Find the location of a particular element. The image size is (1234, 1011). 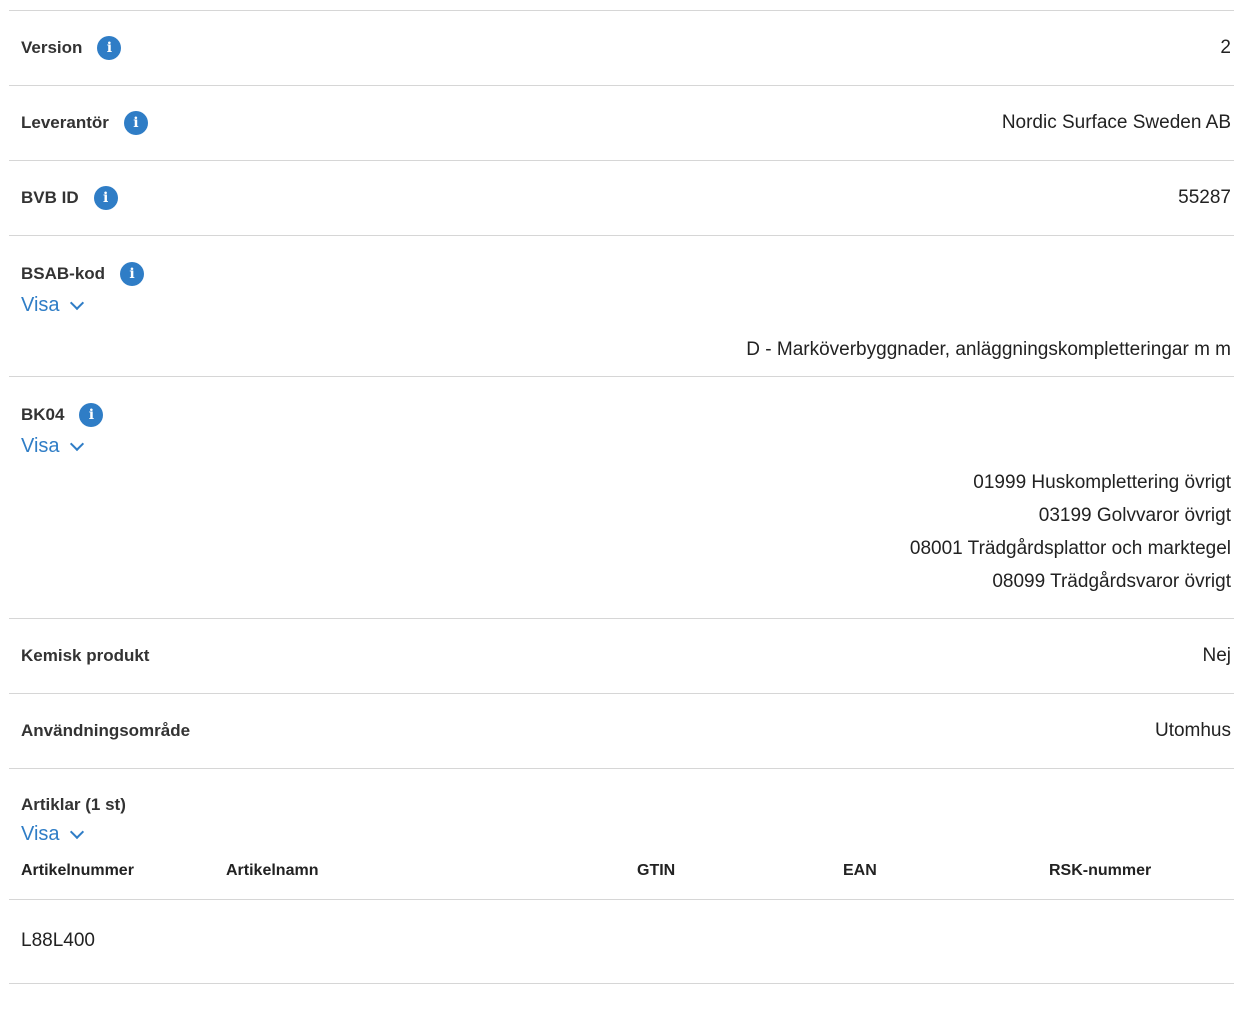

bsab-label: BSAB-kod is located at coordinates (63, 273).